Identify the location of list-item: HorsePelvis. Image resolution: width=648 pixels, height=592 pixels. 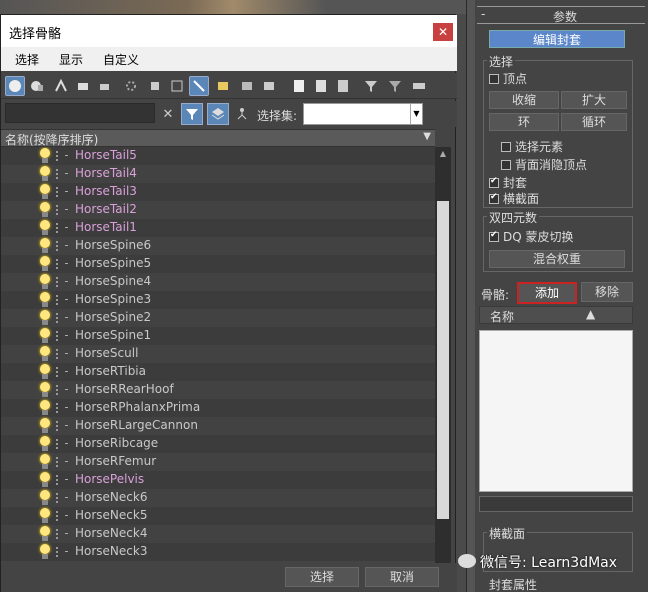
(218, 480).